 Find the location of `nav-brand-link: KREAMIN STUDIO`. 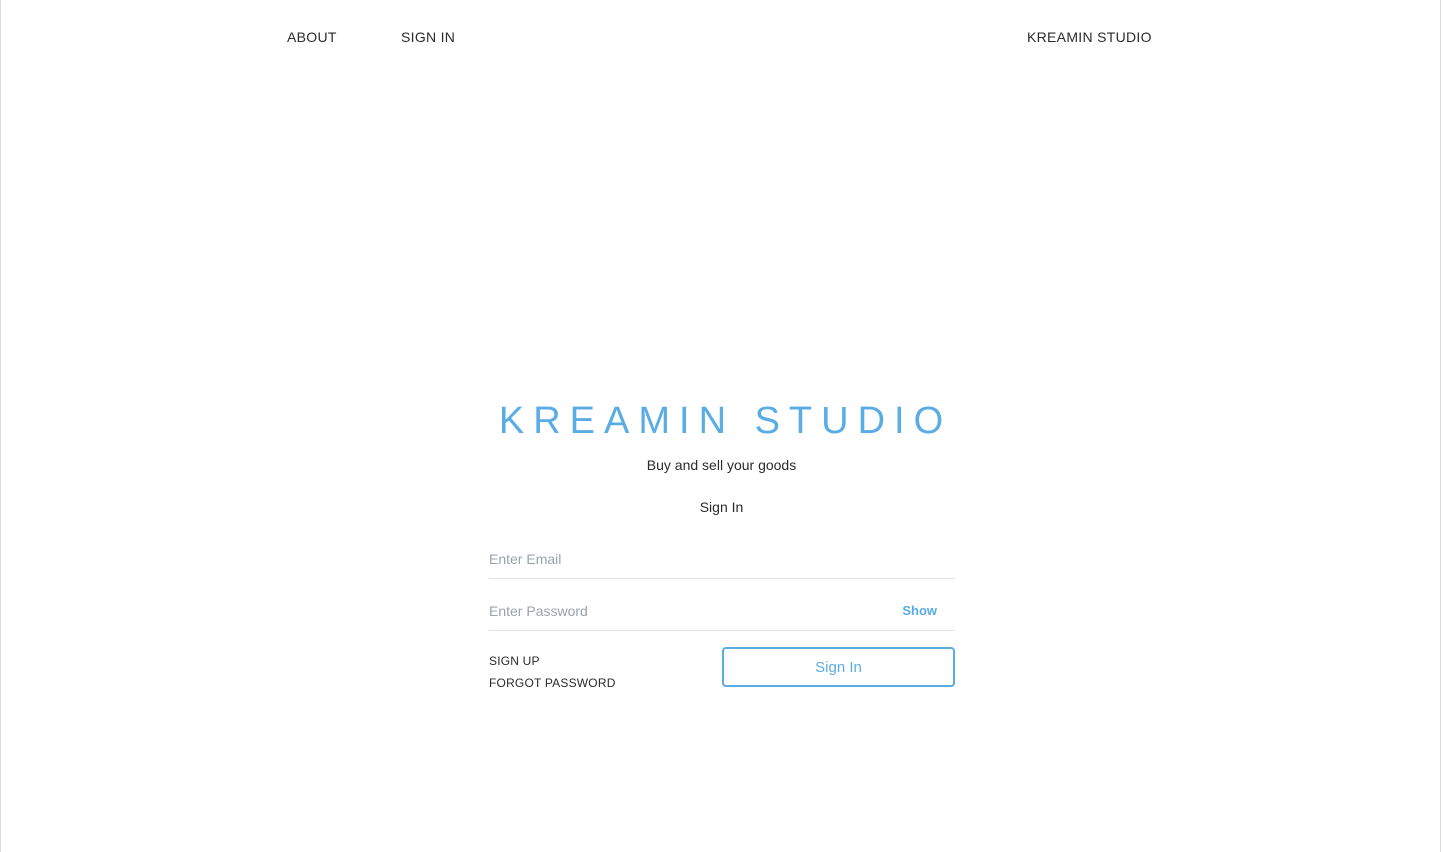

nav-brand-link: KREAMIN STUDIO is located at coordinates (1089, 37).